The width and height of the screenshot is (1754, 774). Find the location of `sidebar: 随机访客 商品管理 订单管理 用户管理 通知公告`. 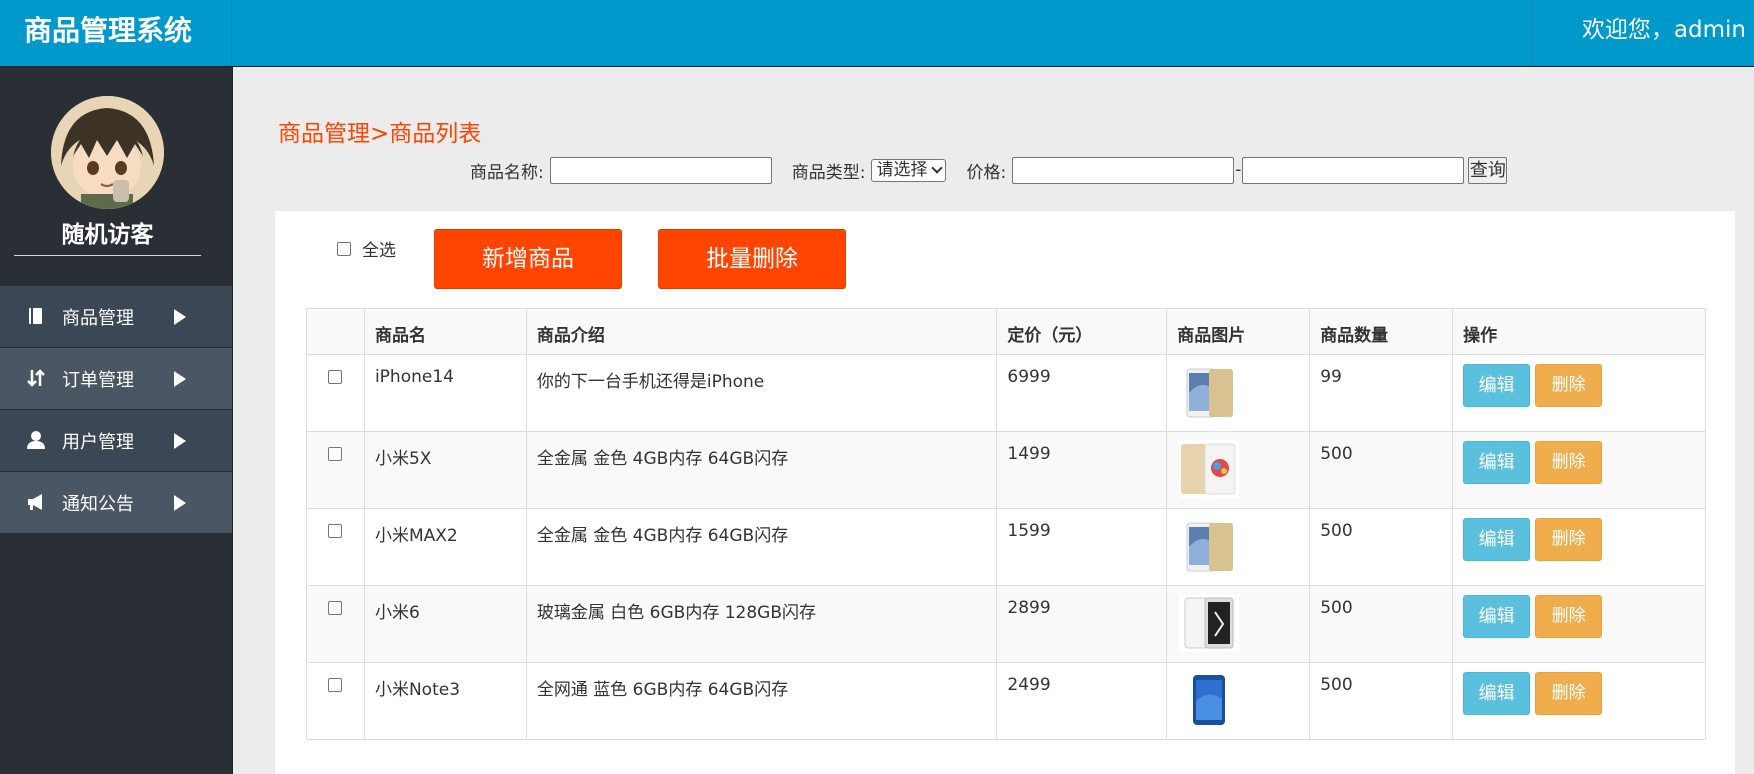

sidebar: 随机访客 商品管理 订单管理 用户管理 通知公告 is located at coordinates (116, 420).